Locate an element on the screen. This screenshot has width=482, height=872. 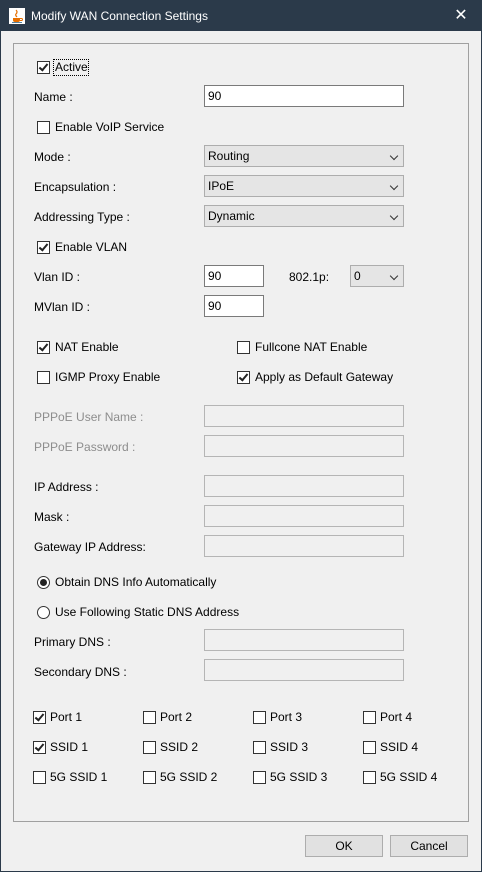
pppoe-username-label: PPPoE User Name : is located at coordinates (89, 417).